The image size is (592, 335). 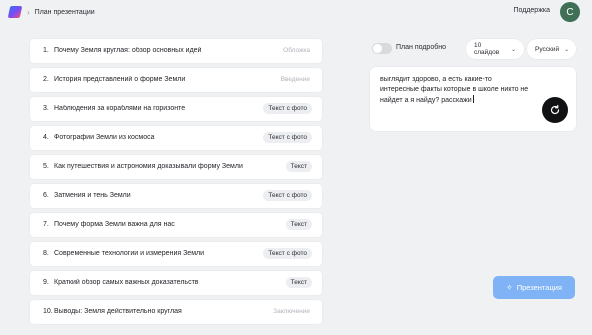 I want to click on text-caret, so click(x=473, y=99).